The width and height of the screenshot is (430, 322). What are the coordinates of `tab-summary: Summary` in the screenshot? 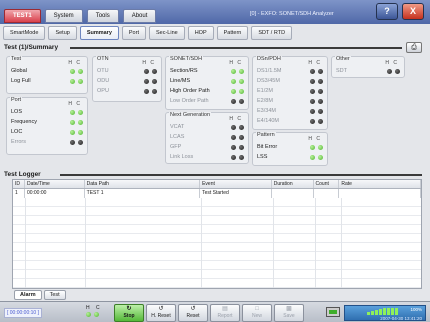 It's located at (99, 33).